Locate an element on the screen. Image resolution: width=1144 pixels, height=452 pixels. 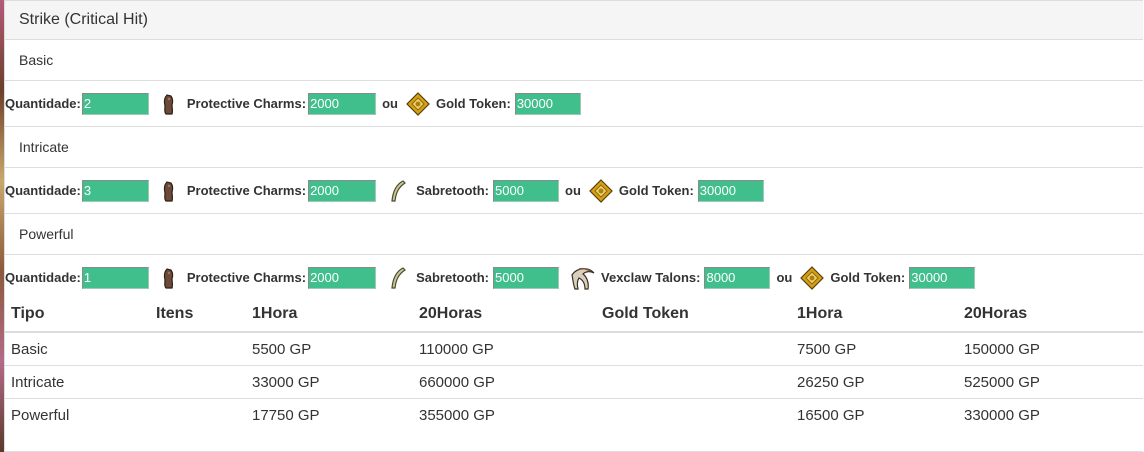
gold-token-input-basic is located at coordinates (547, 103).